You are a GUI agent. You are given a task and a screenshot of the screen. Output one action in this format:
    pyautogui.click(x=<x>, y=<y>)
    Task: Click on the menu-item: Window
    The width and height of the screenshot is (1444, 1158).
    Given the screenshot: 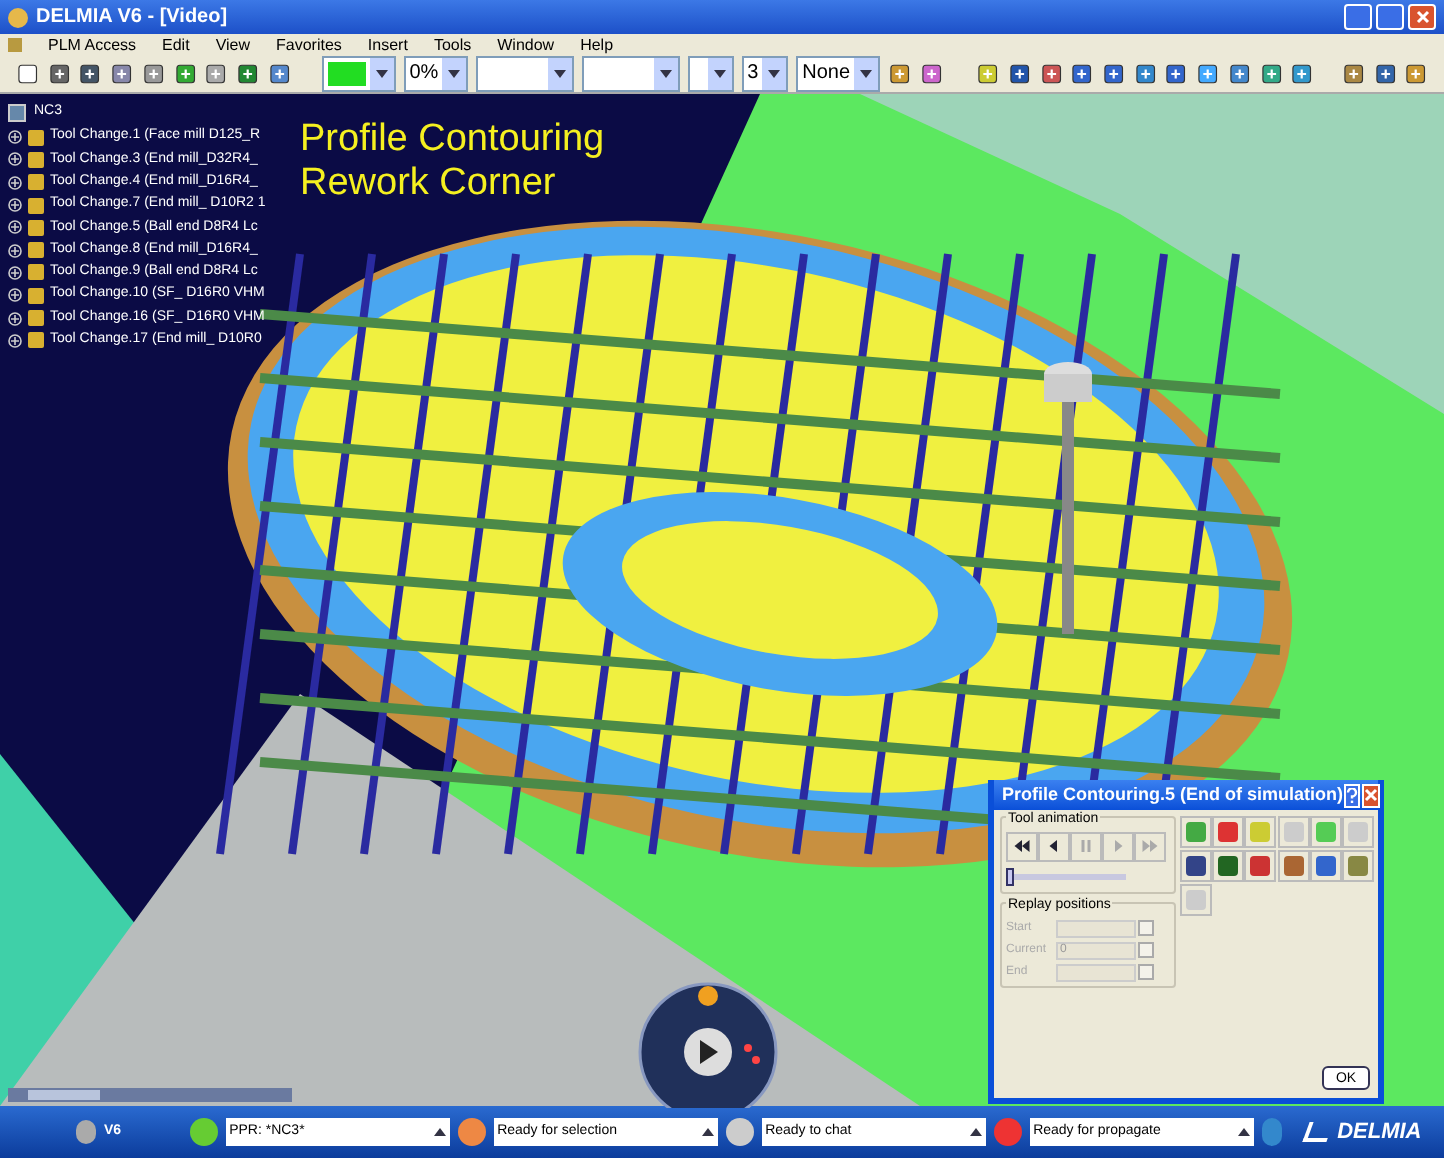 What is the action you would take?
    pyautogui.click(x=526, y=45)
    